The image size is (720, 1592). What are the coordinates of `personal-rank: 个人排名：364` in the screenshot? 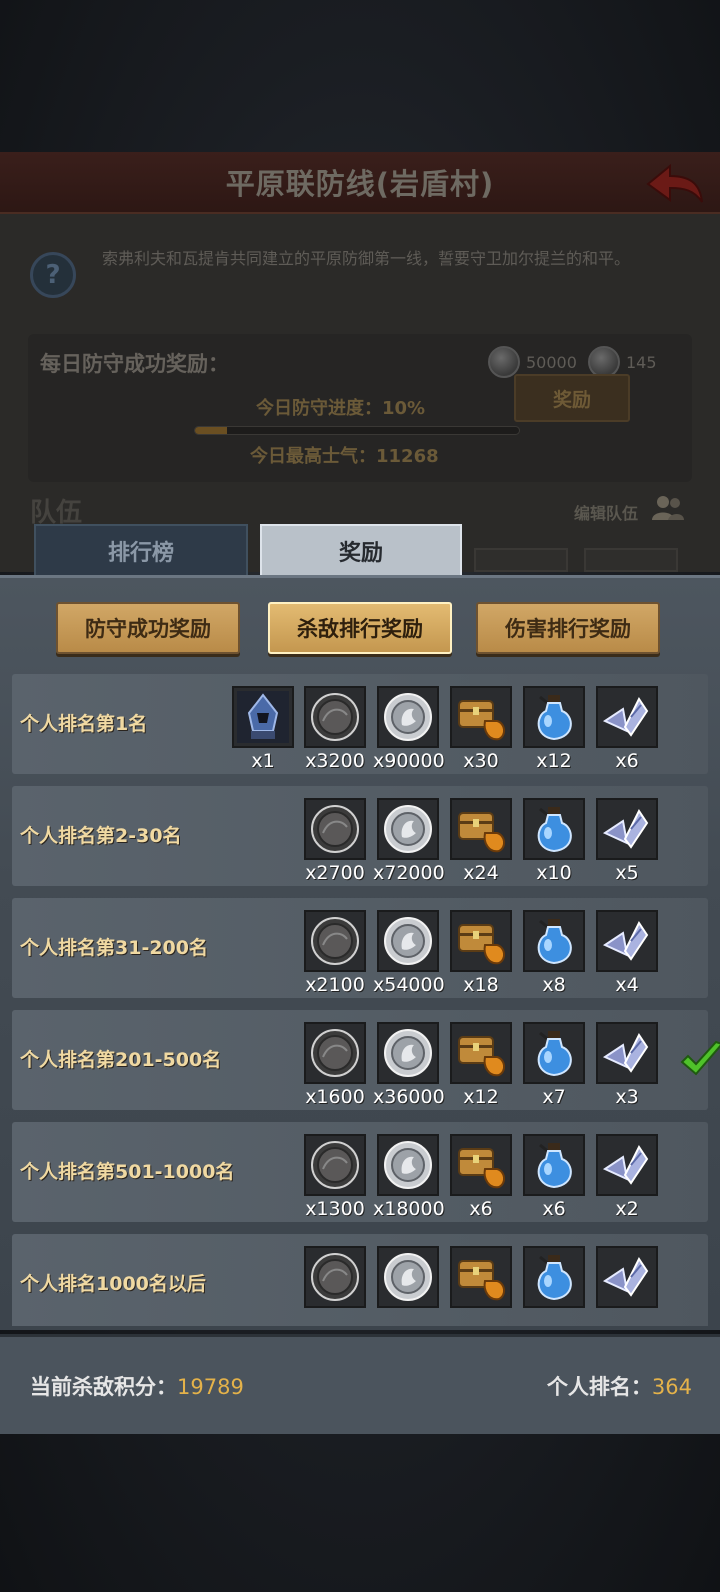 It's located at (619, 1386).